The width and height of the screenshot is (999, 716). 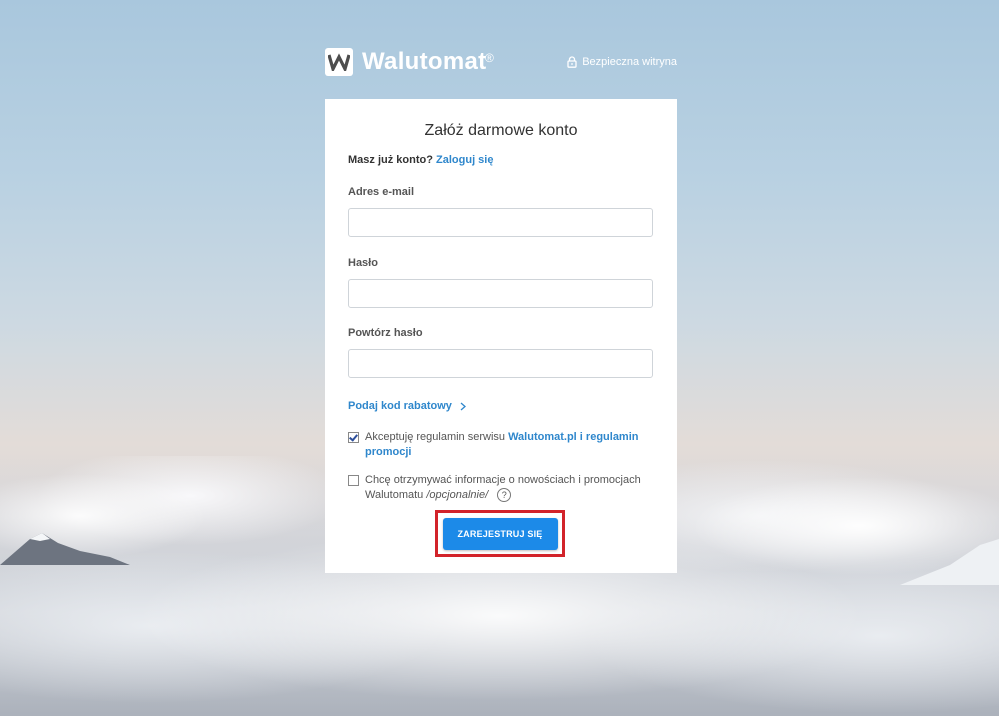 I want to click on have-account-text: Masz już konto?, so click(x=390, y=160).